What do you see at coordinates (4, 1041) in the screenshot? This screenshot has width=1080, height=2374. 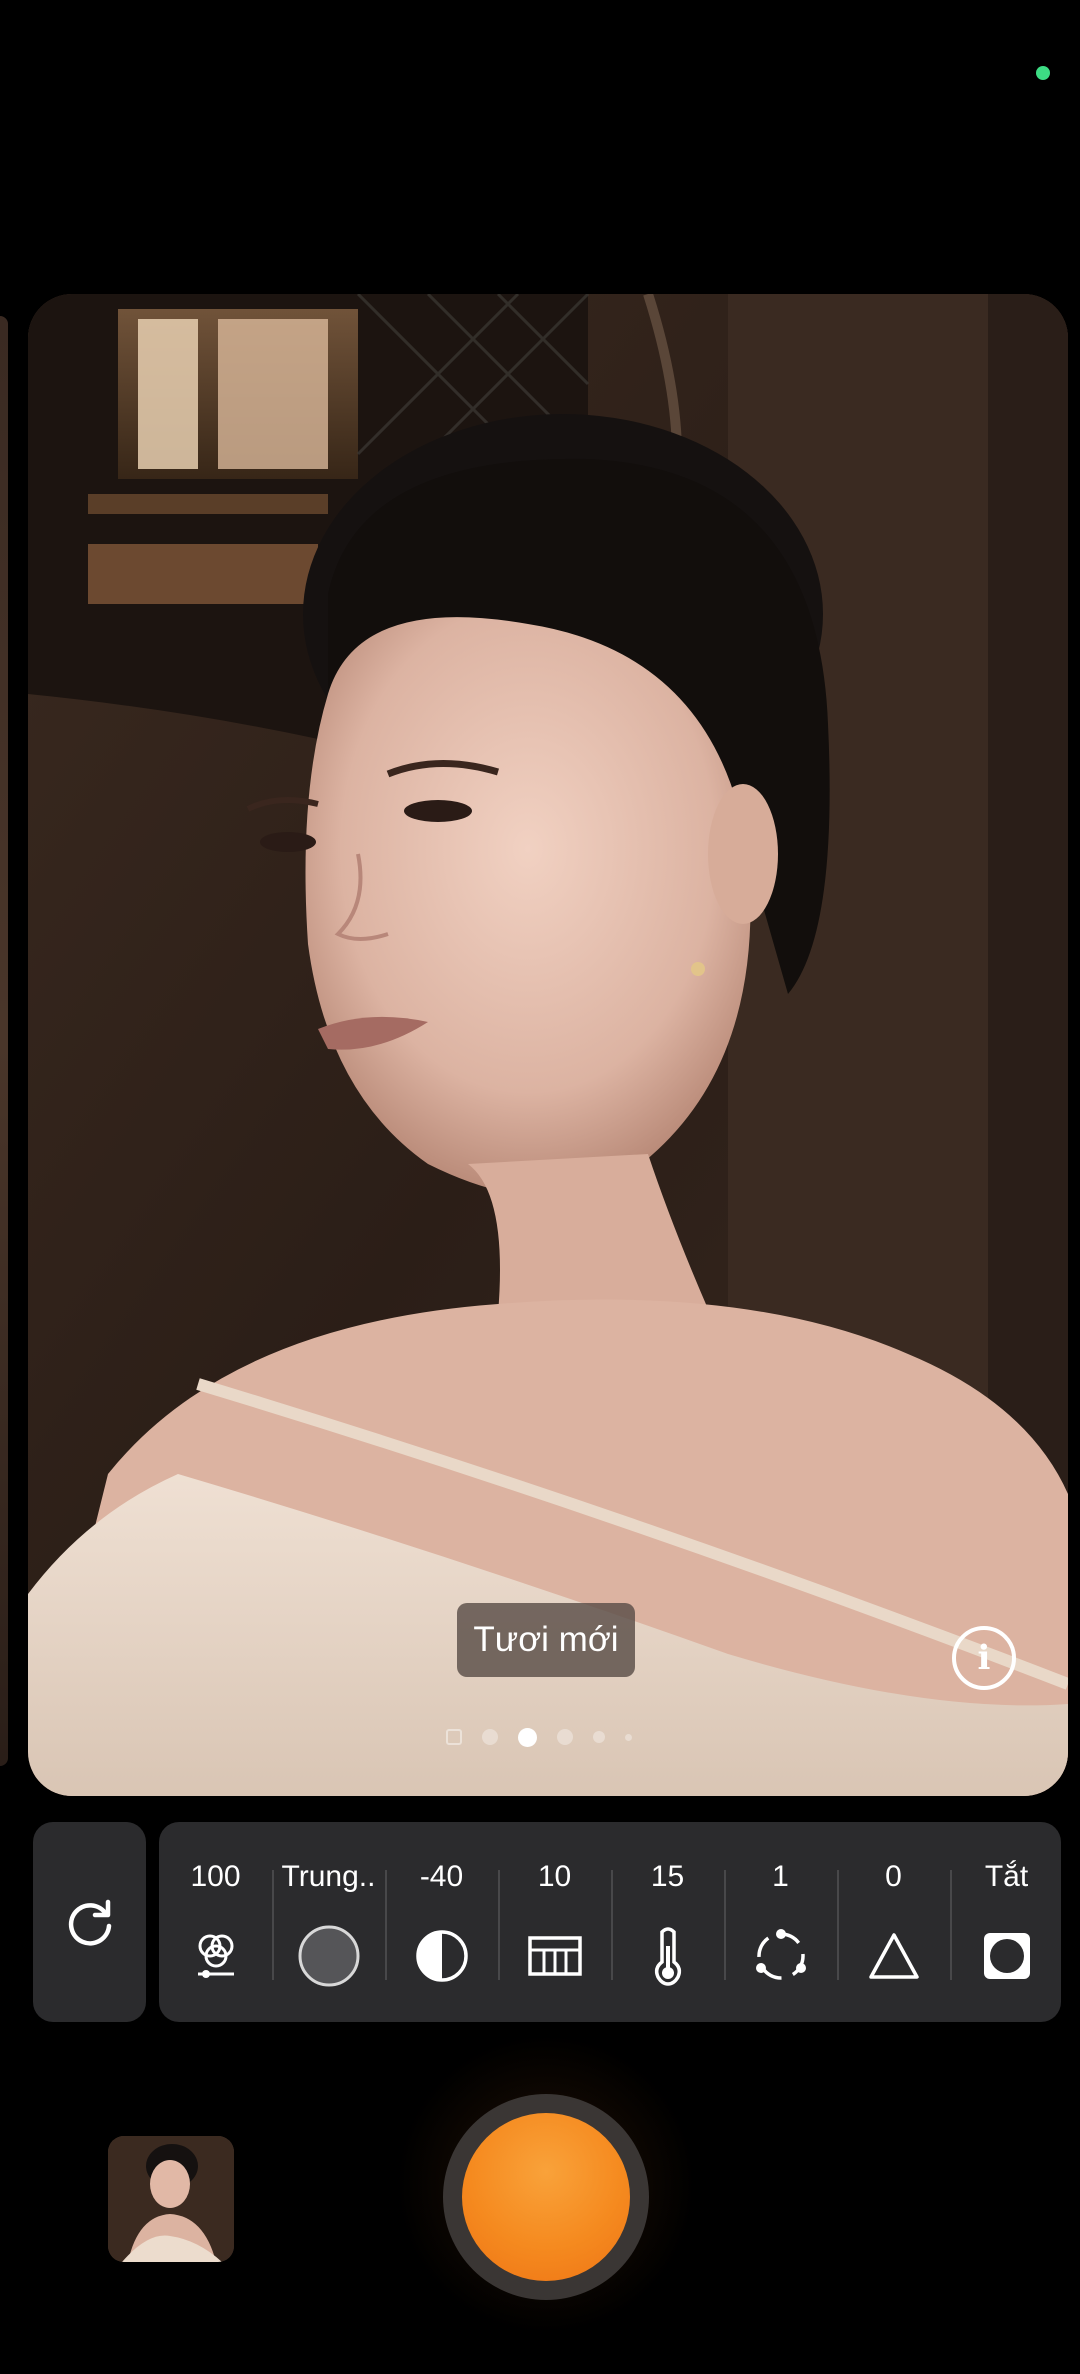 I see `previous-photo-peek` at bounding box center [4, 1041].